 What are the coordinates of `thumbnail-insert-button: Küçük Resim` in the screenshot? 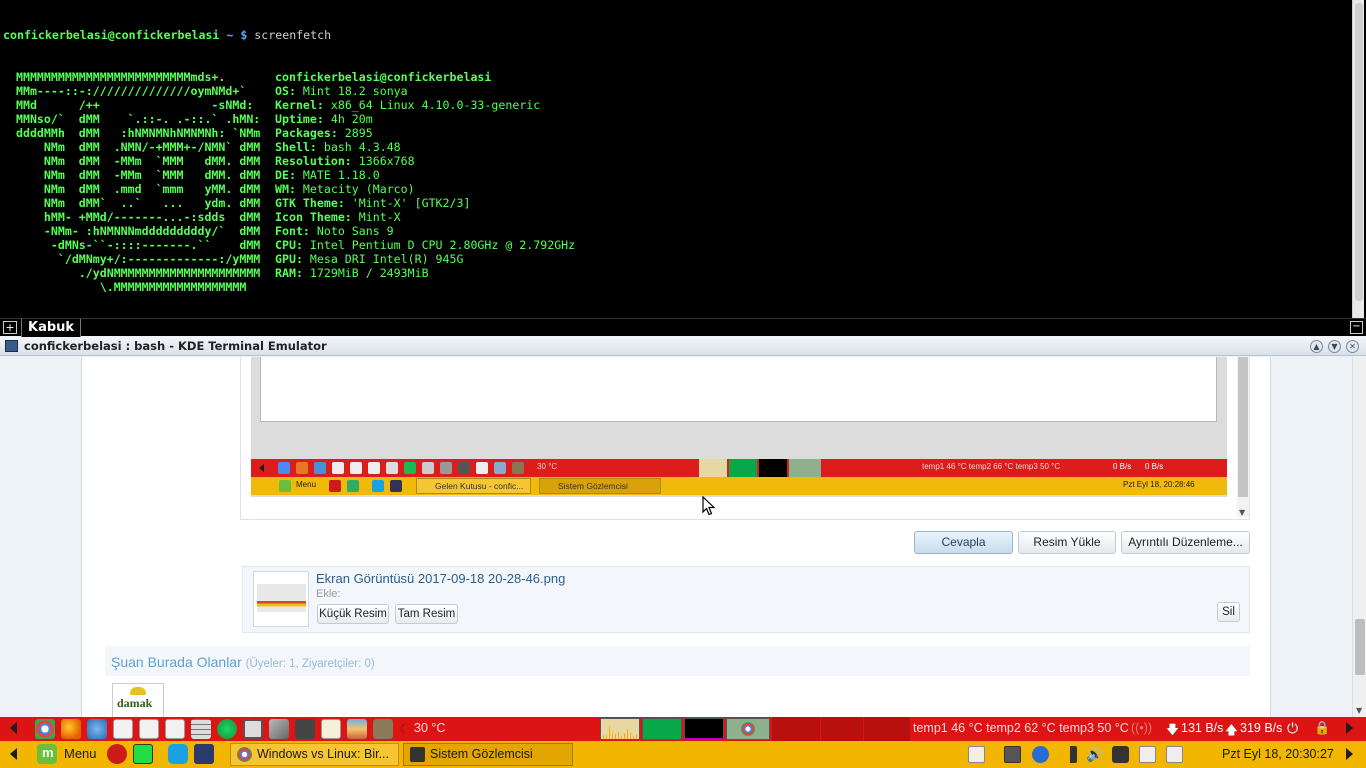 It's located at (353, 614).